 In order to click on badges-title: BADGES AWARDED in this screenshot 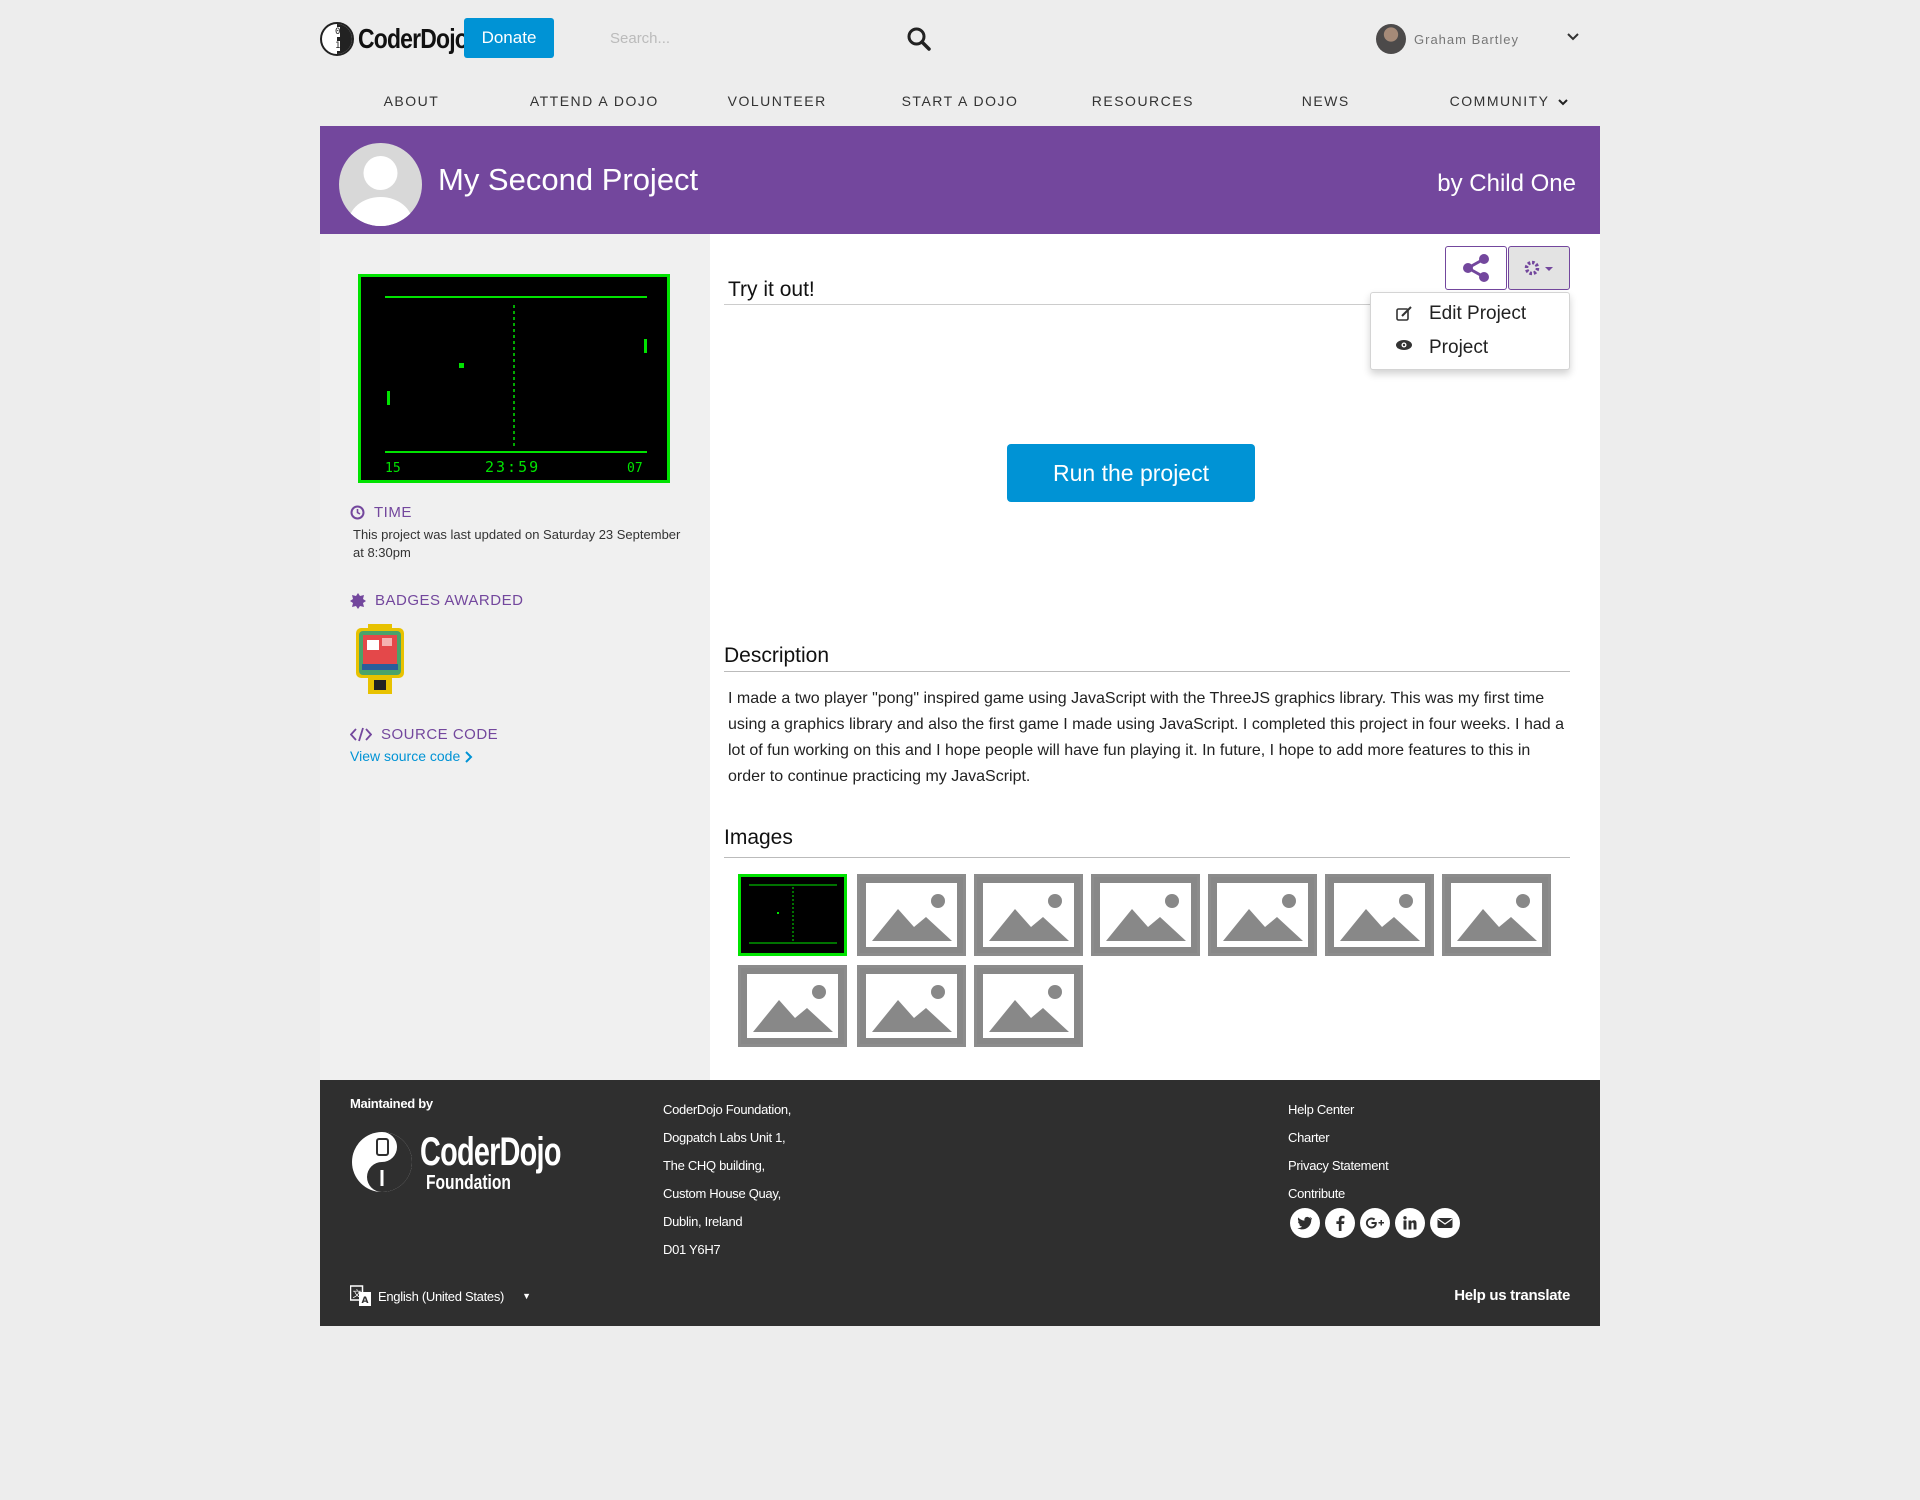, I will do `click(449, 600)`.